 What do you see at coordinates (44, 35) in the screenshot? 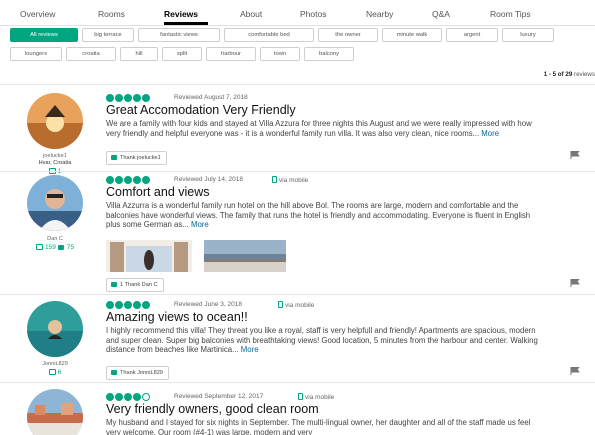
I see `filter-all-reviews: All reviews` at bounding box center [44, 35].